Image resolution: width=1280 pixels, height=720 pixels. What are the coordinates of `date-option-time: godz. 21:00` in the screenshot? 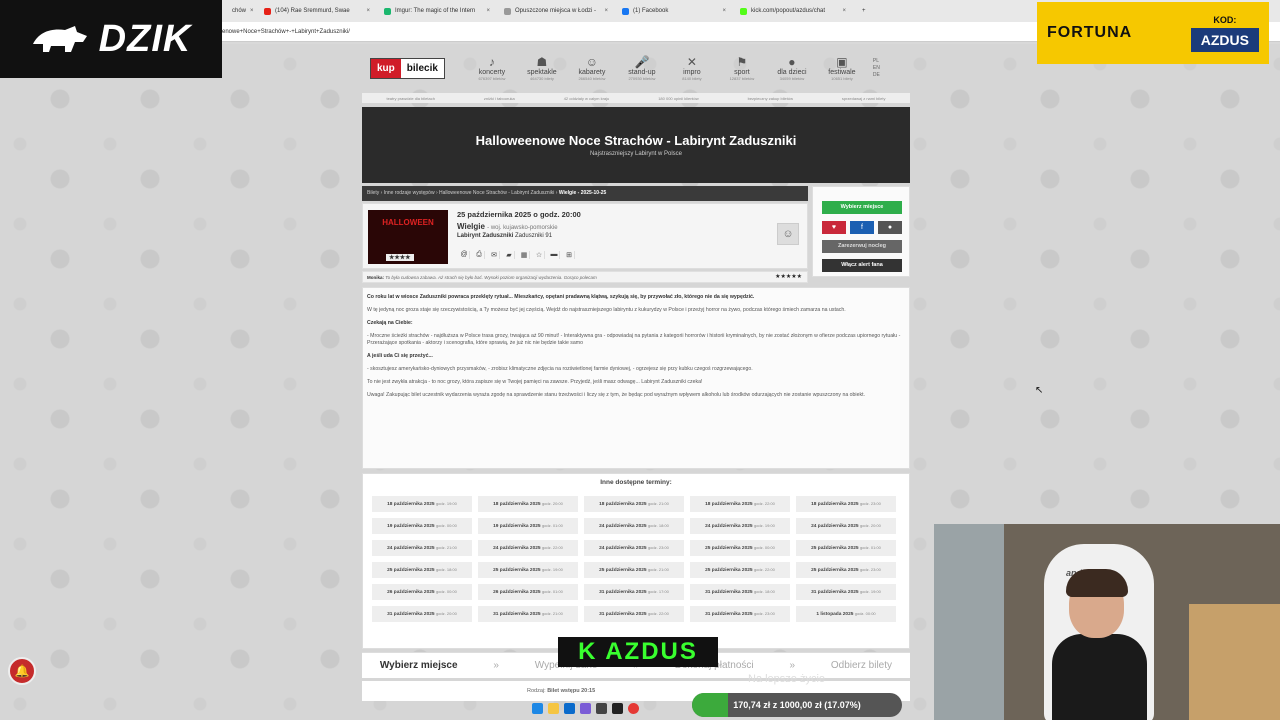 It's located at (446, 547).